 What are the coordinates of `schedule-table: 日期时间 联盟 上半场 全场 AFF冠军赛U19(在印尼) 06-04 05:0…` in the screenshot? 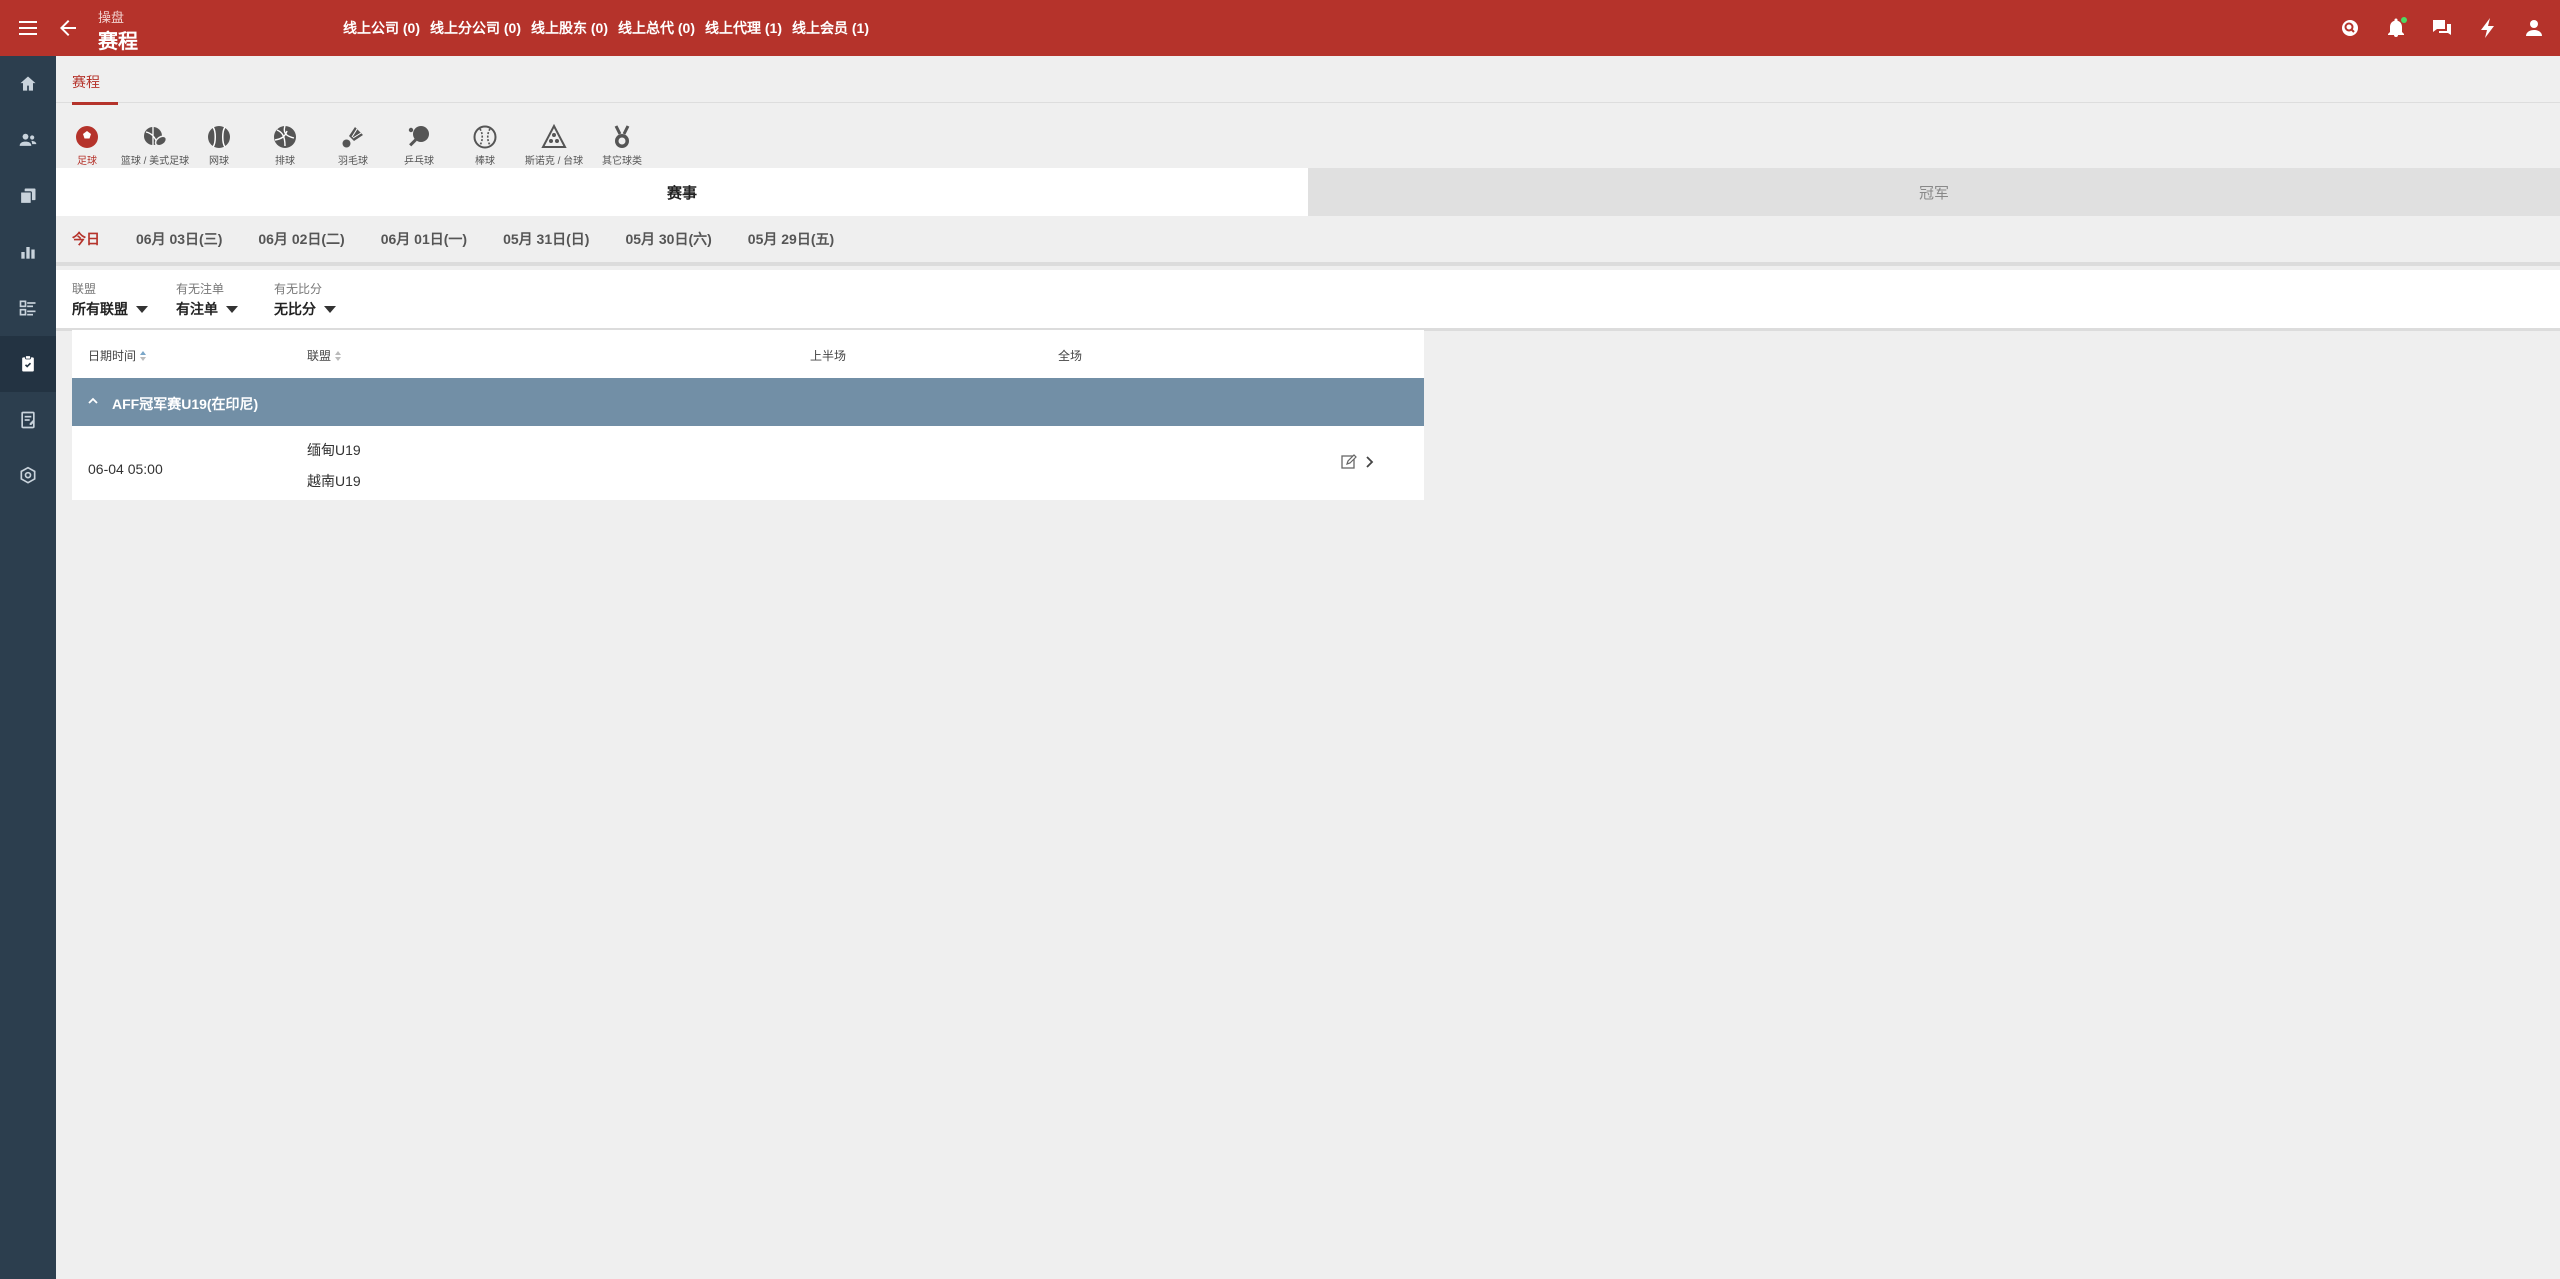 It's located at (748, 415).